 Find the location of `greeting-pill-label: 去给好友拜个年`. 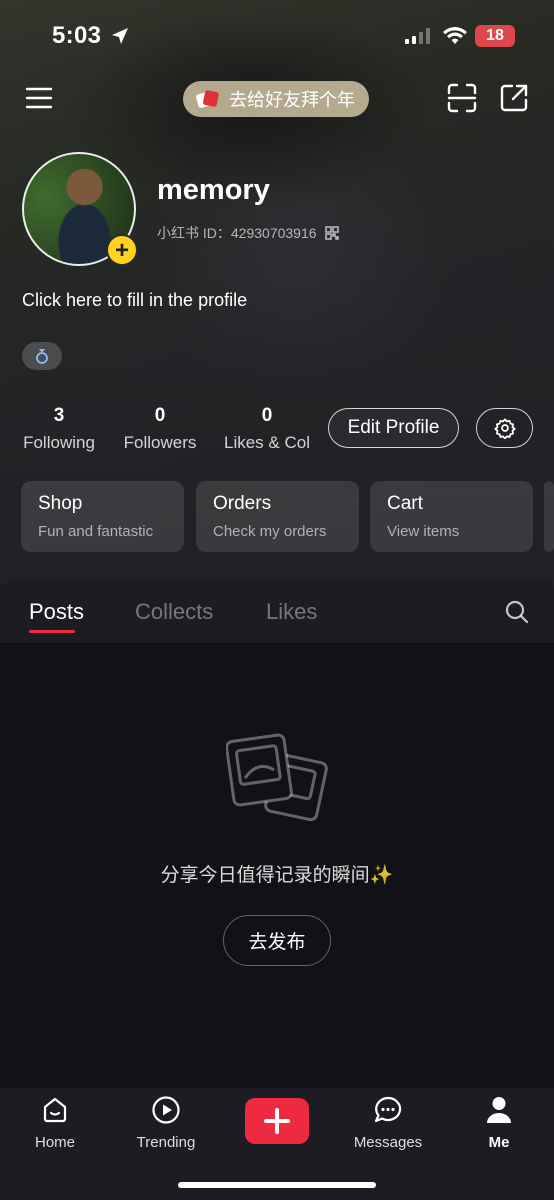

greeting-pill-label: 去给好友拜个年 is located at coordinates (292, 100).